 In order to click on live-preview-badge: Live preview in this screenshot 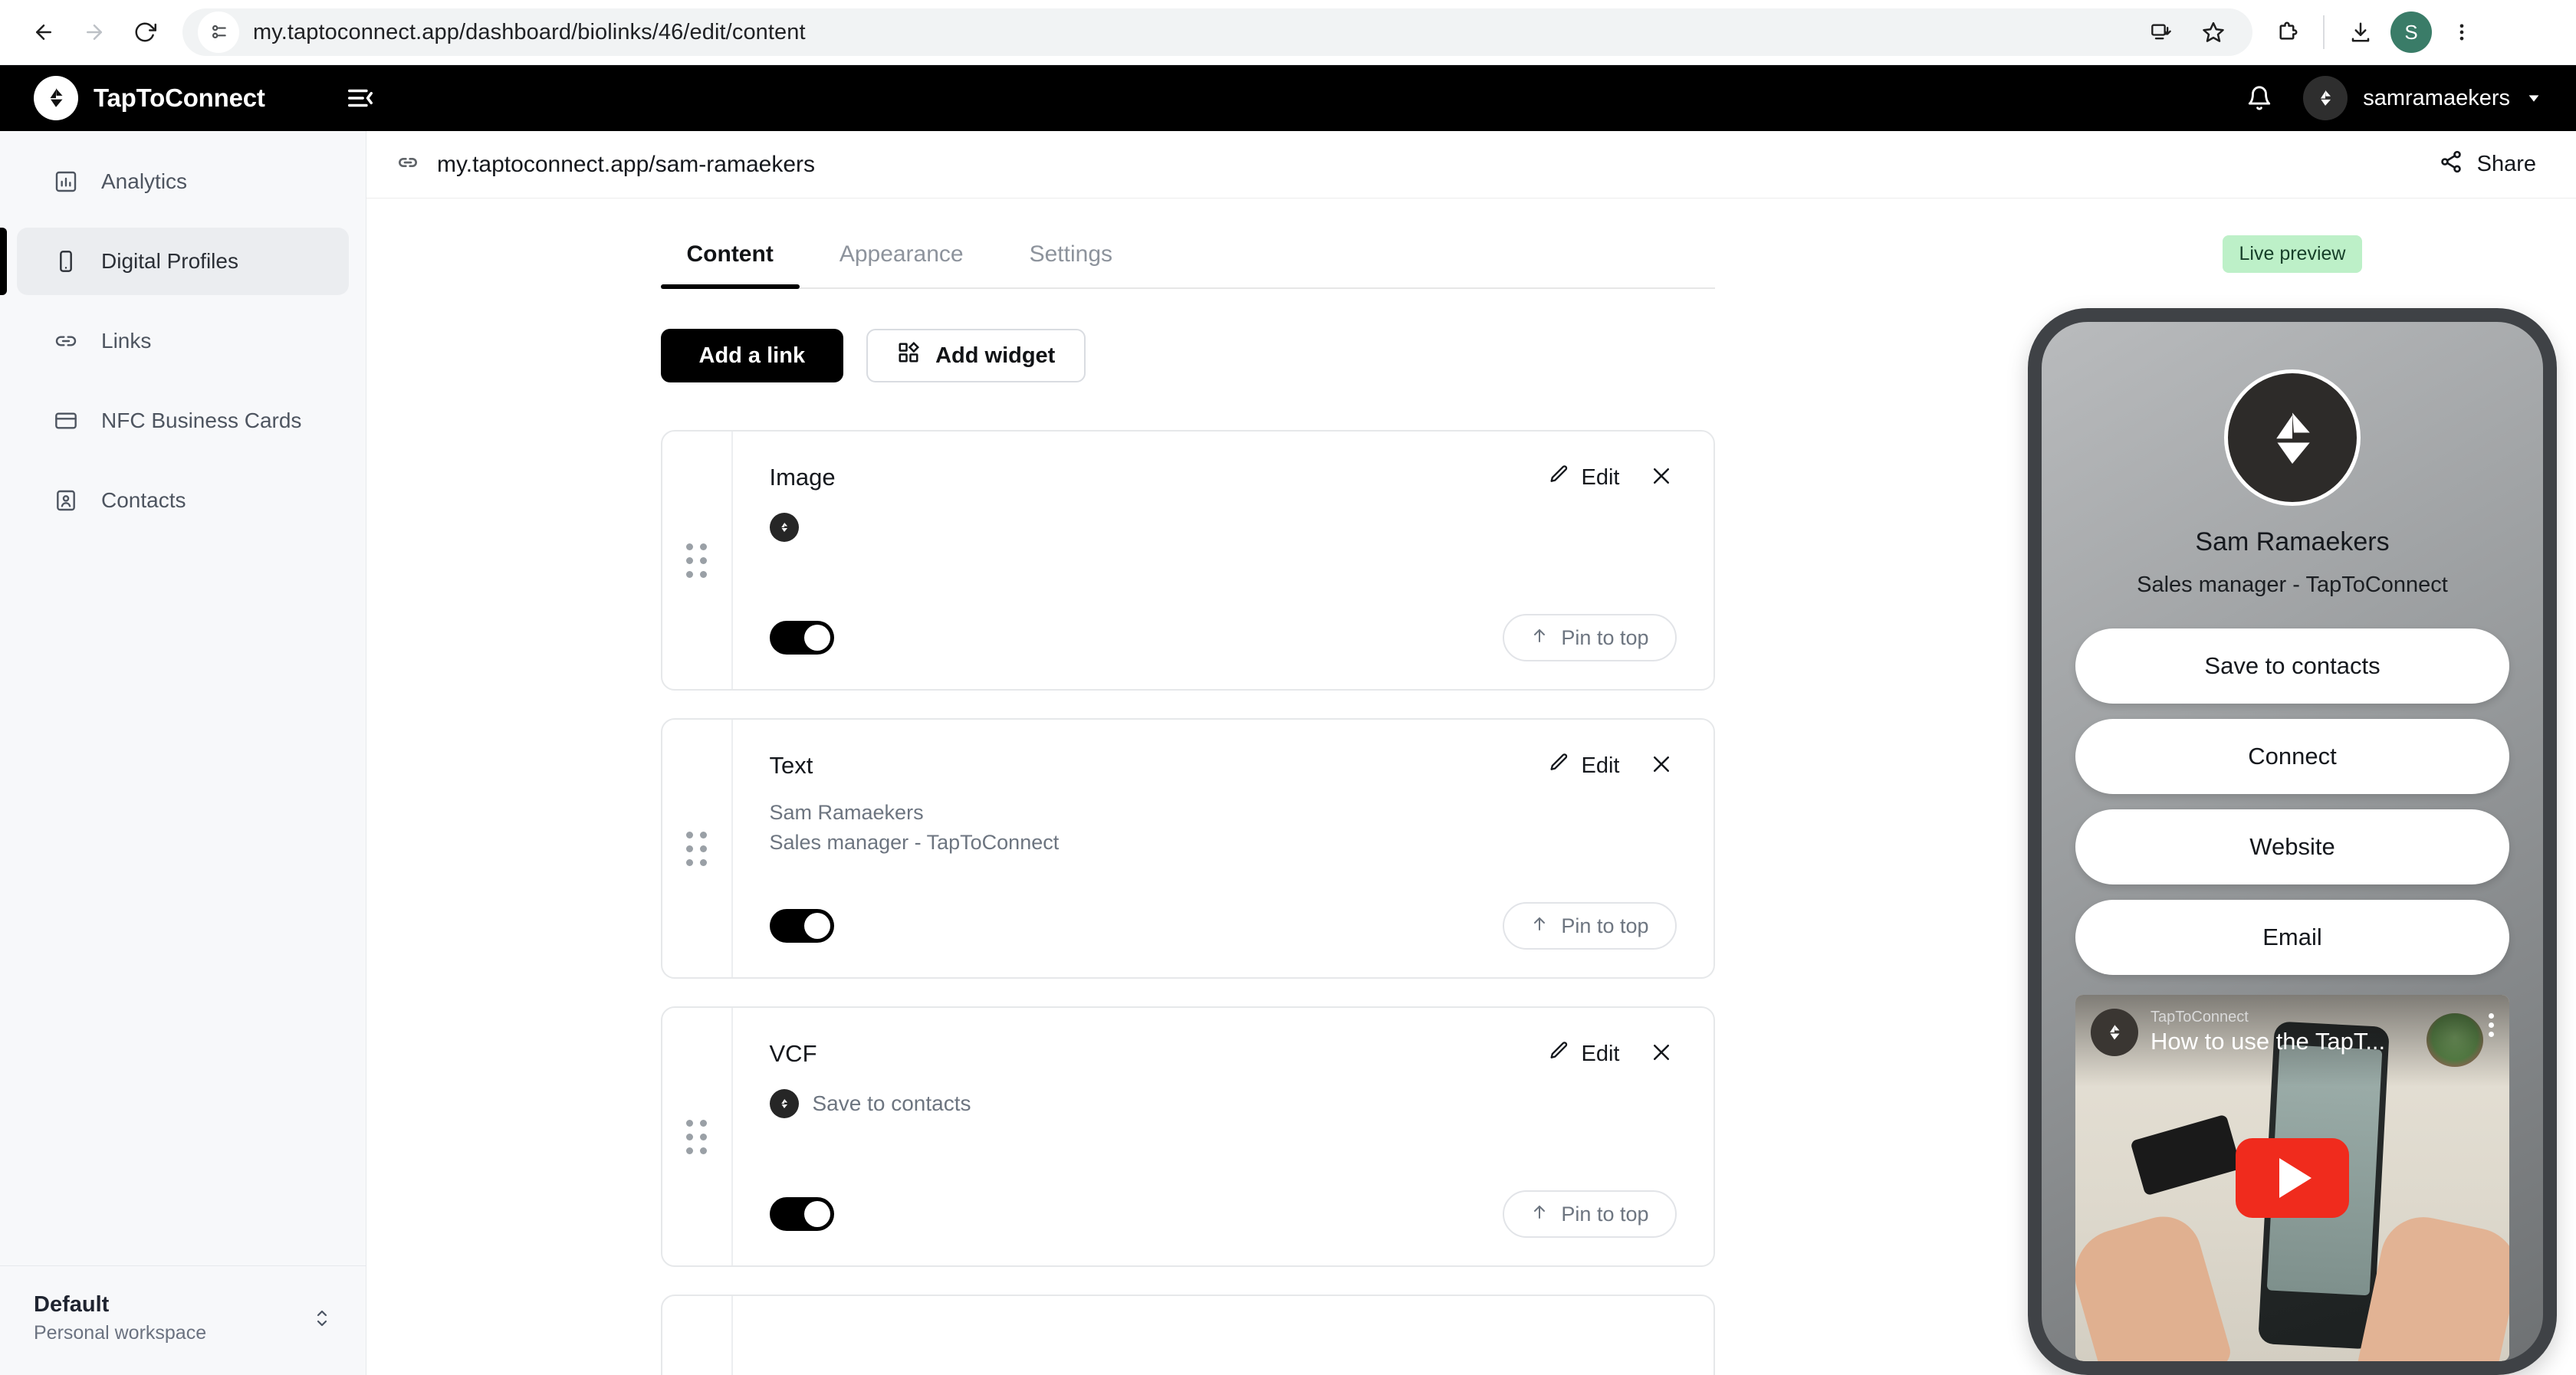, I will do `click(2293, 254)`.